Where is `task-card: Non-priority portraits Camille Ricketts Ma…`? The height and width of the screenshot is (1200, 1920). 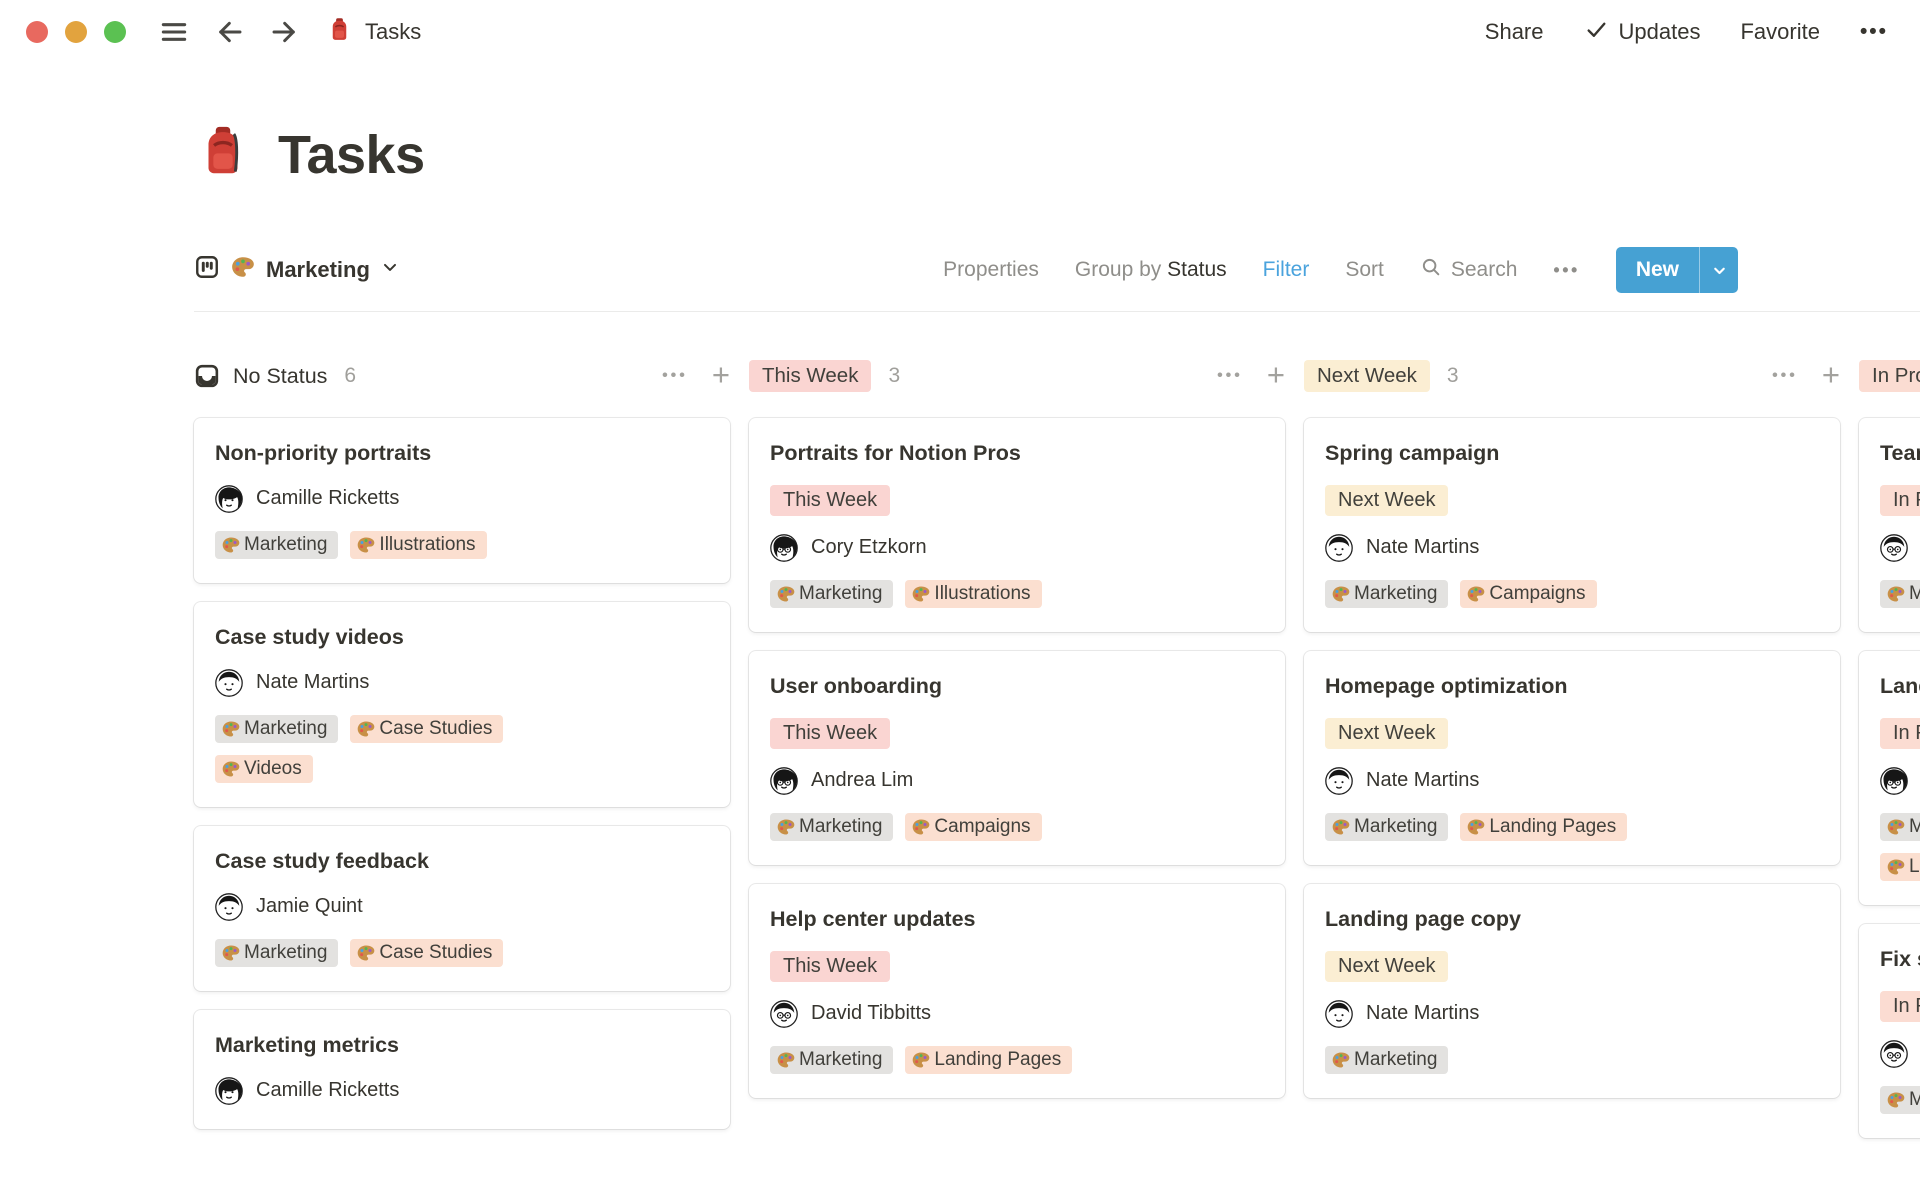
task-card: Non-priority portraits Camille Ricketts Ma… is located at coordinates (462, 500).